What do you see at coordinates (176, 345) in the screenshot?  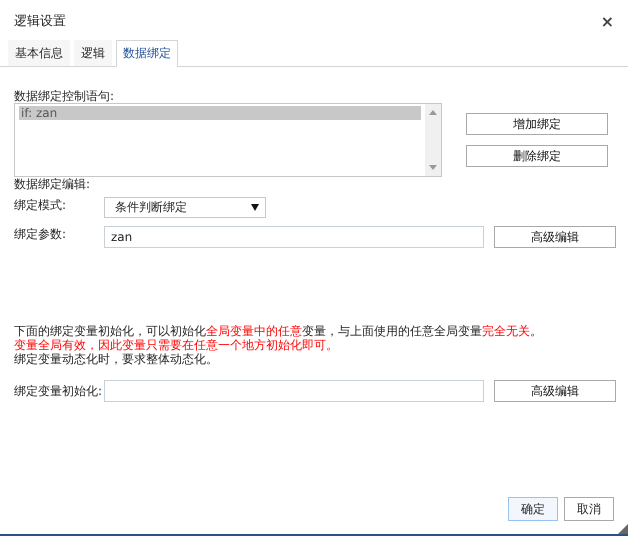 I see `note-text: 变量全局有效，因此变量只需要在任意一个地方初始化即可。` at bounding box center [176, 345].